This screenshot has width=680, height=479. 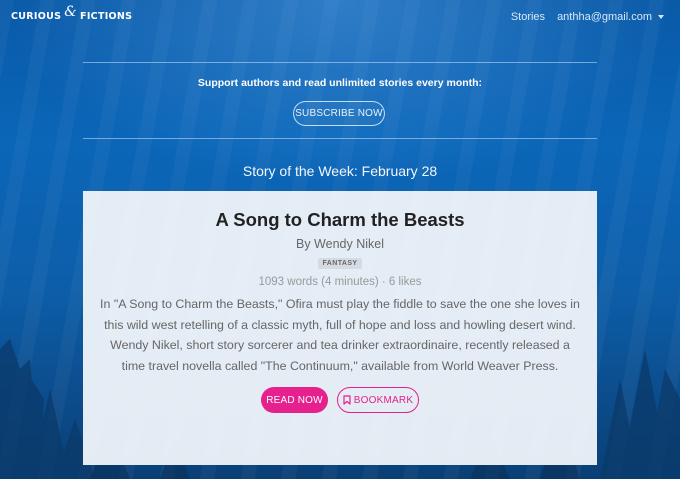 I want to click on bookmark-button: BOOKMARK, so click(x=378, y=400).